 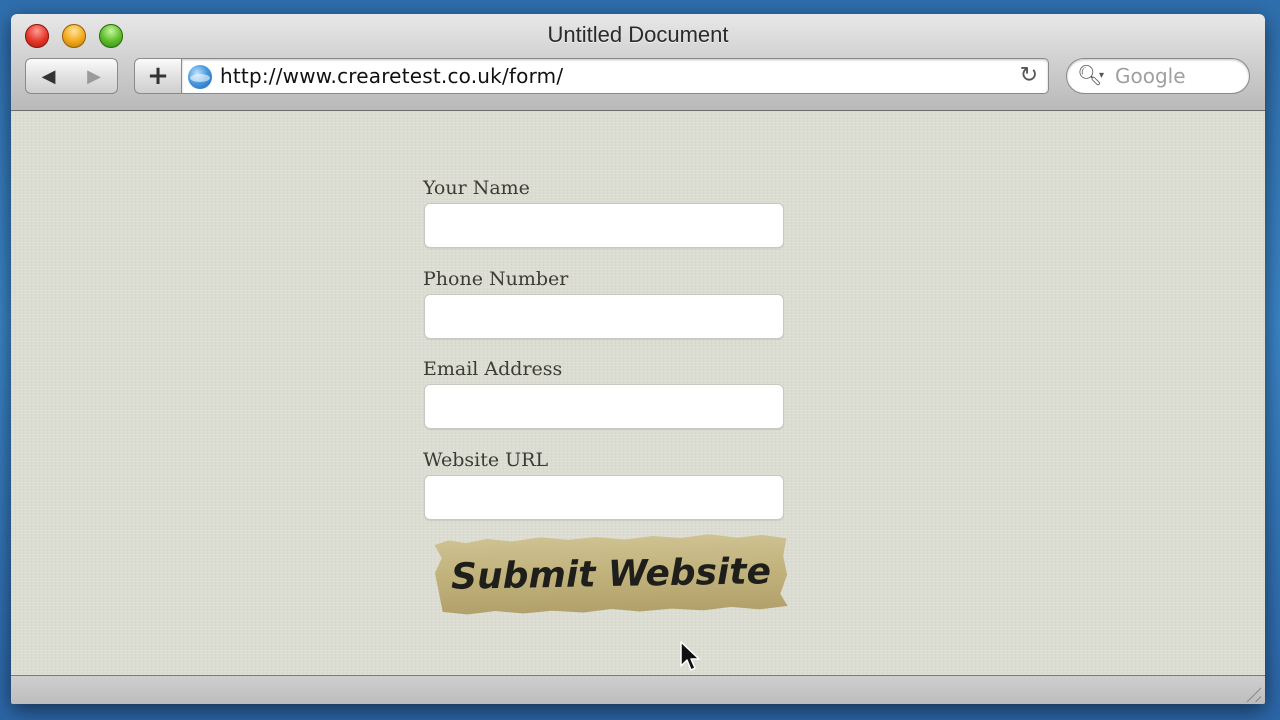 I want to click on window-title: Untitled Document, so click(x=638, y=34).